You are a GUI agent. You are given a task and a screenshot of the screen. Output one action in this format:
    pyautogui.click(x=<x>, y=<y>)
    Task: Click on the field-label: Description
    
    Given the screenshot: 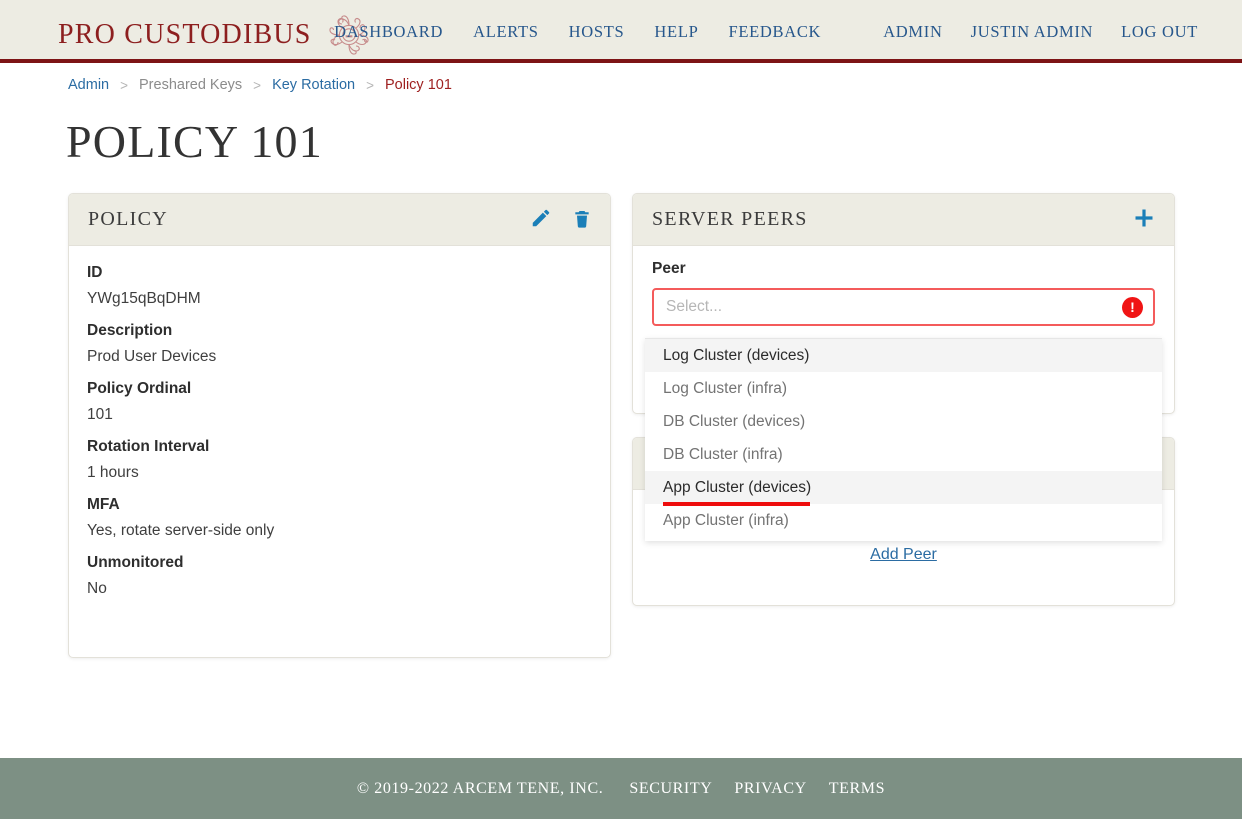 What is the action you would take?
    pyautogui.click(x=130, y=330)
    